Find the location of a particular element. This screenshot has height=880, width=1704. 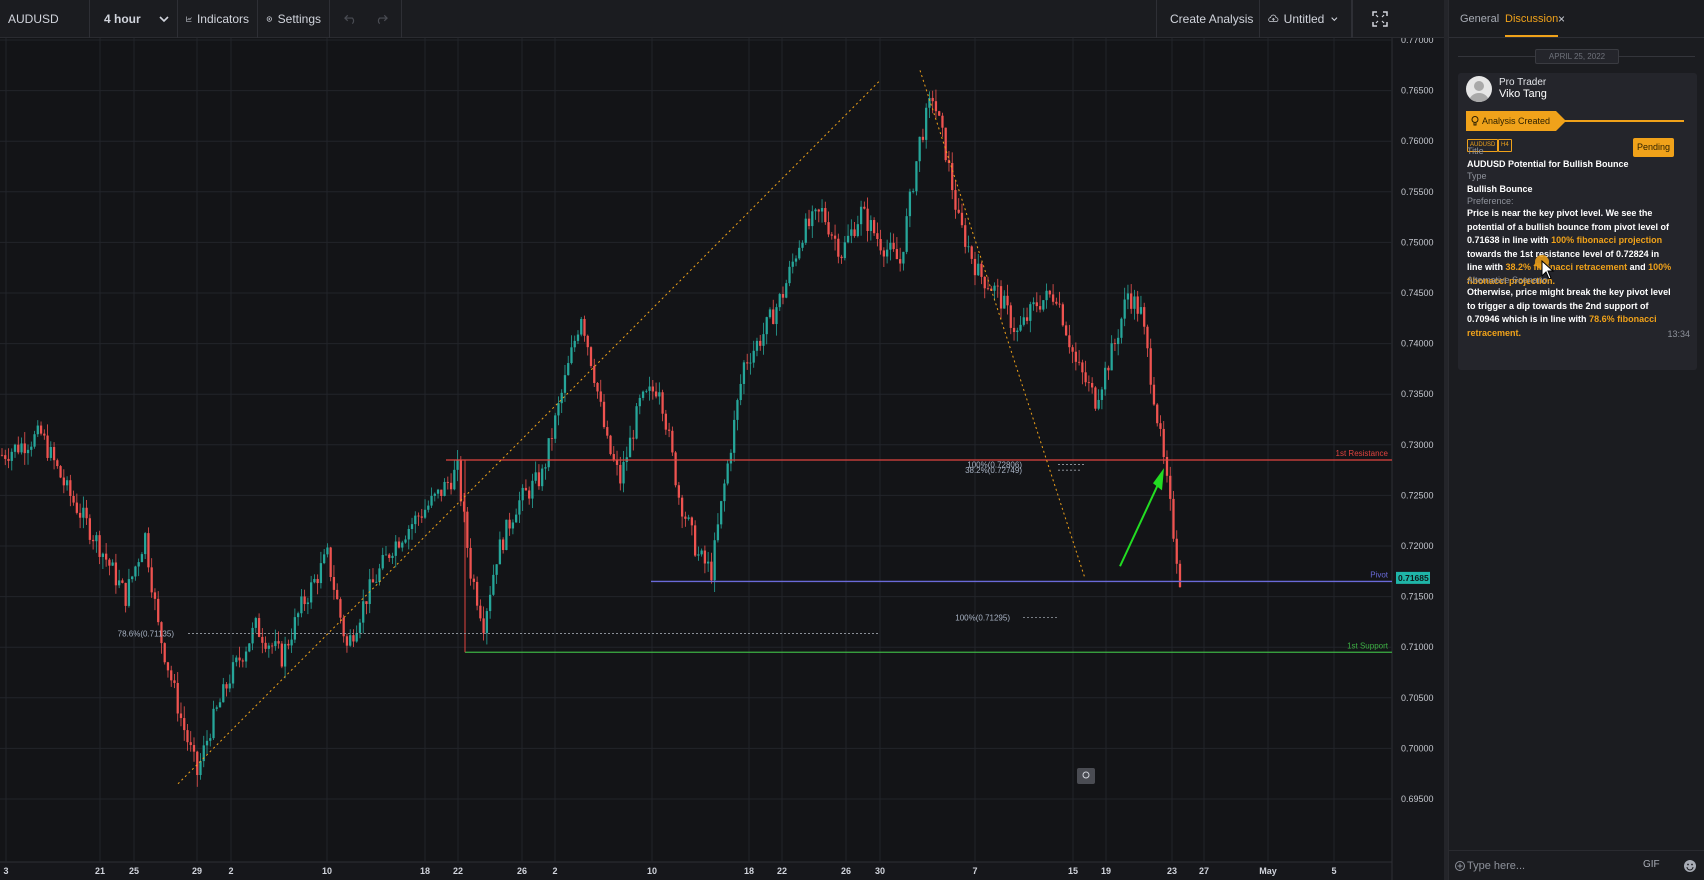

settings-button: Settings is located at coordinates (294, 19).